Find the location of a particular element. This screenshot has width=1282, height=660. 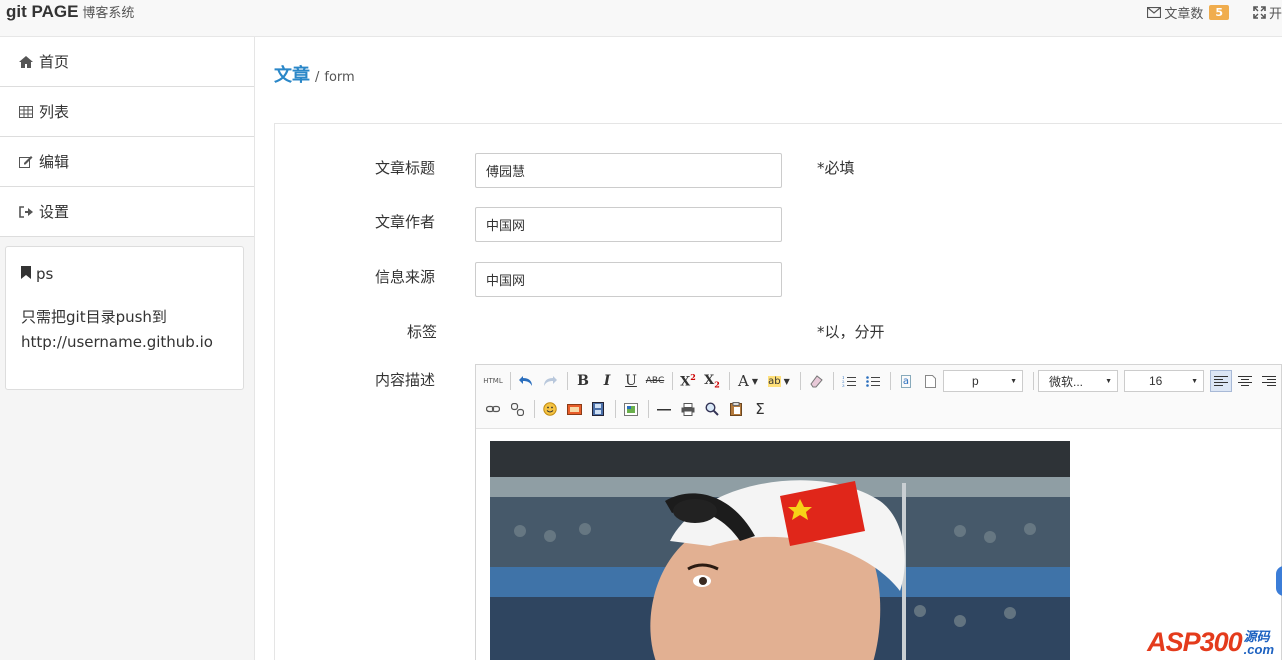

floating-help-button is located at coordinates (1279, 581).